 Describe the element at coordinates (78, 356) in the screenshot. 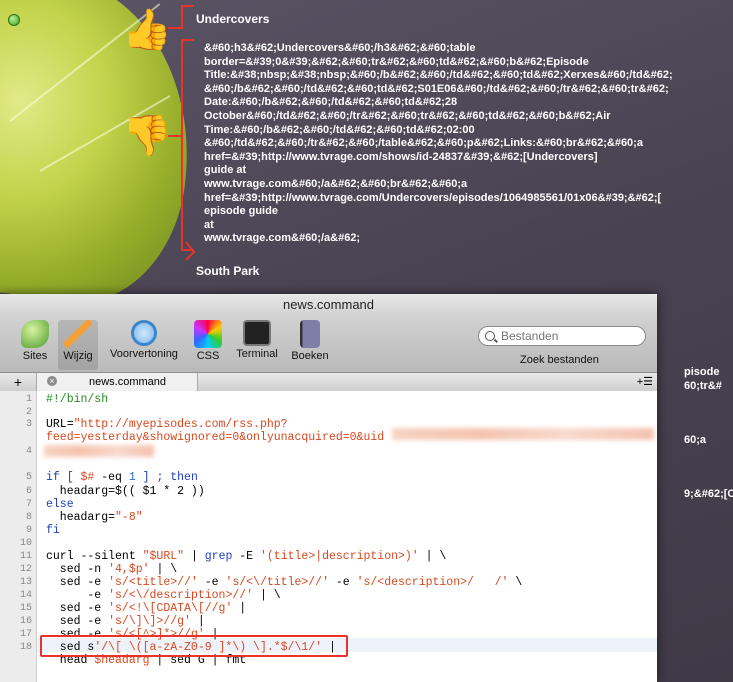

I see `toolbar-label: Wijzig` at that location.